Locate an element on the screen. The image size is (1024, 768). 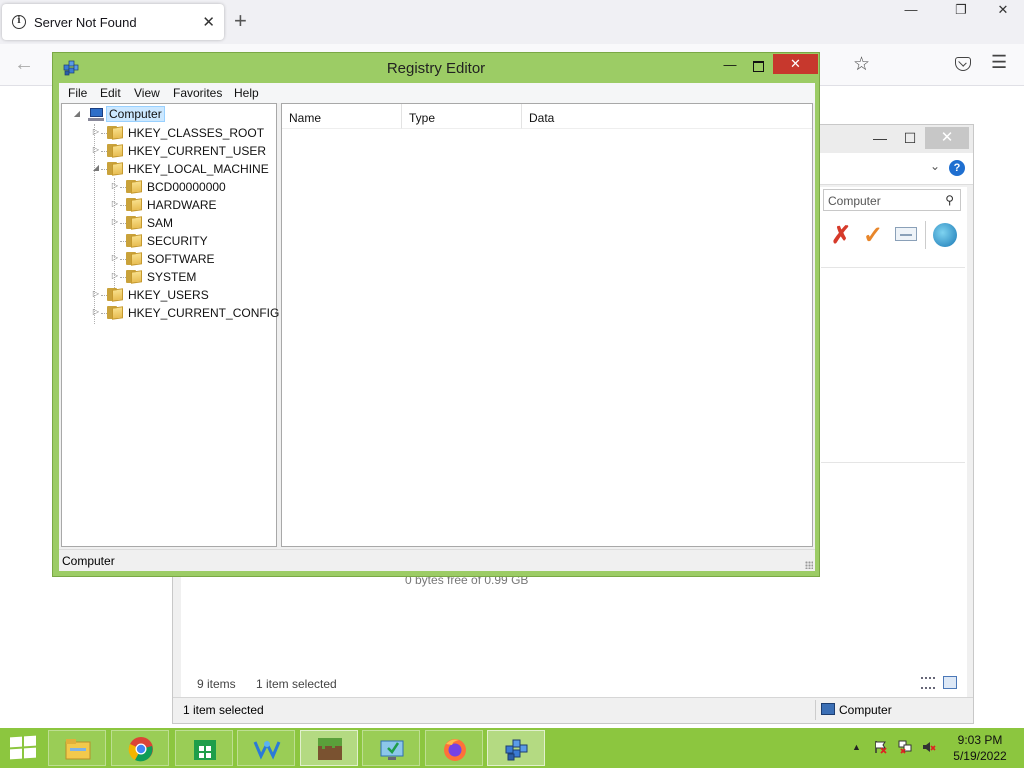
resize-grip-icon is located at coordinates (809, 565).